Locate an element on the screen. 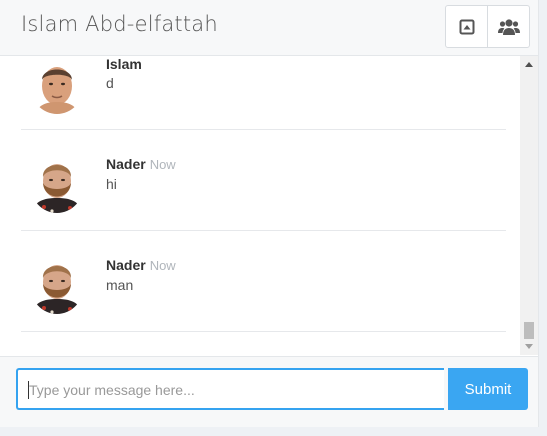 The height and width of the screenshot is (436, 547). scroll-down-button is located at coordinates (529, 347).